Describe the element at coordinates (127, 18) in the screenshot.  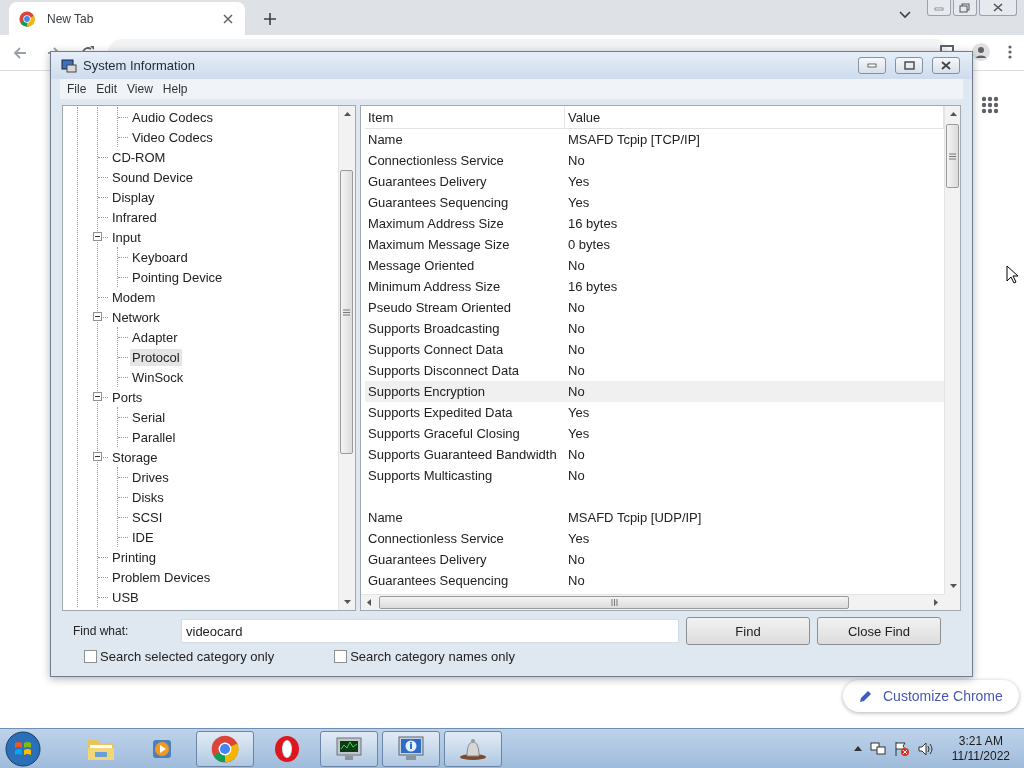
I see `browser-tab: New Tab` at that location.